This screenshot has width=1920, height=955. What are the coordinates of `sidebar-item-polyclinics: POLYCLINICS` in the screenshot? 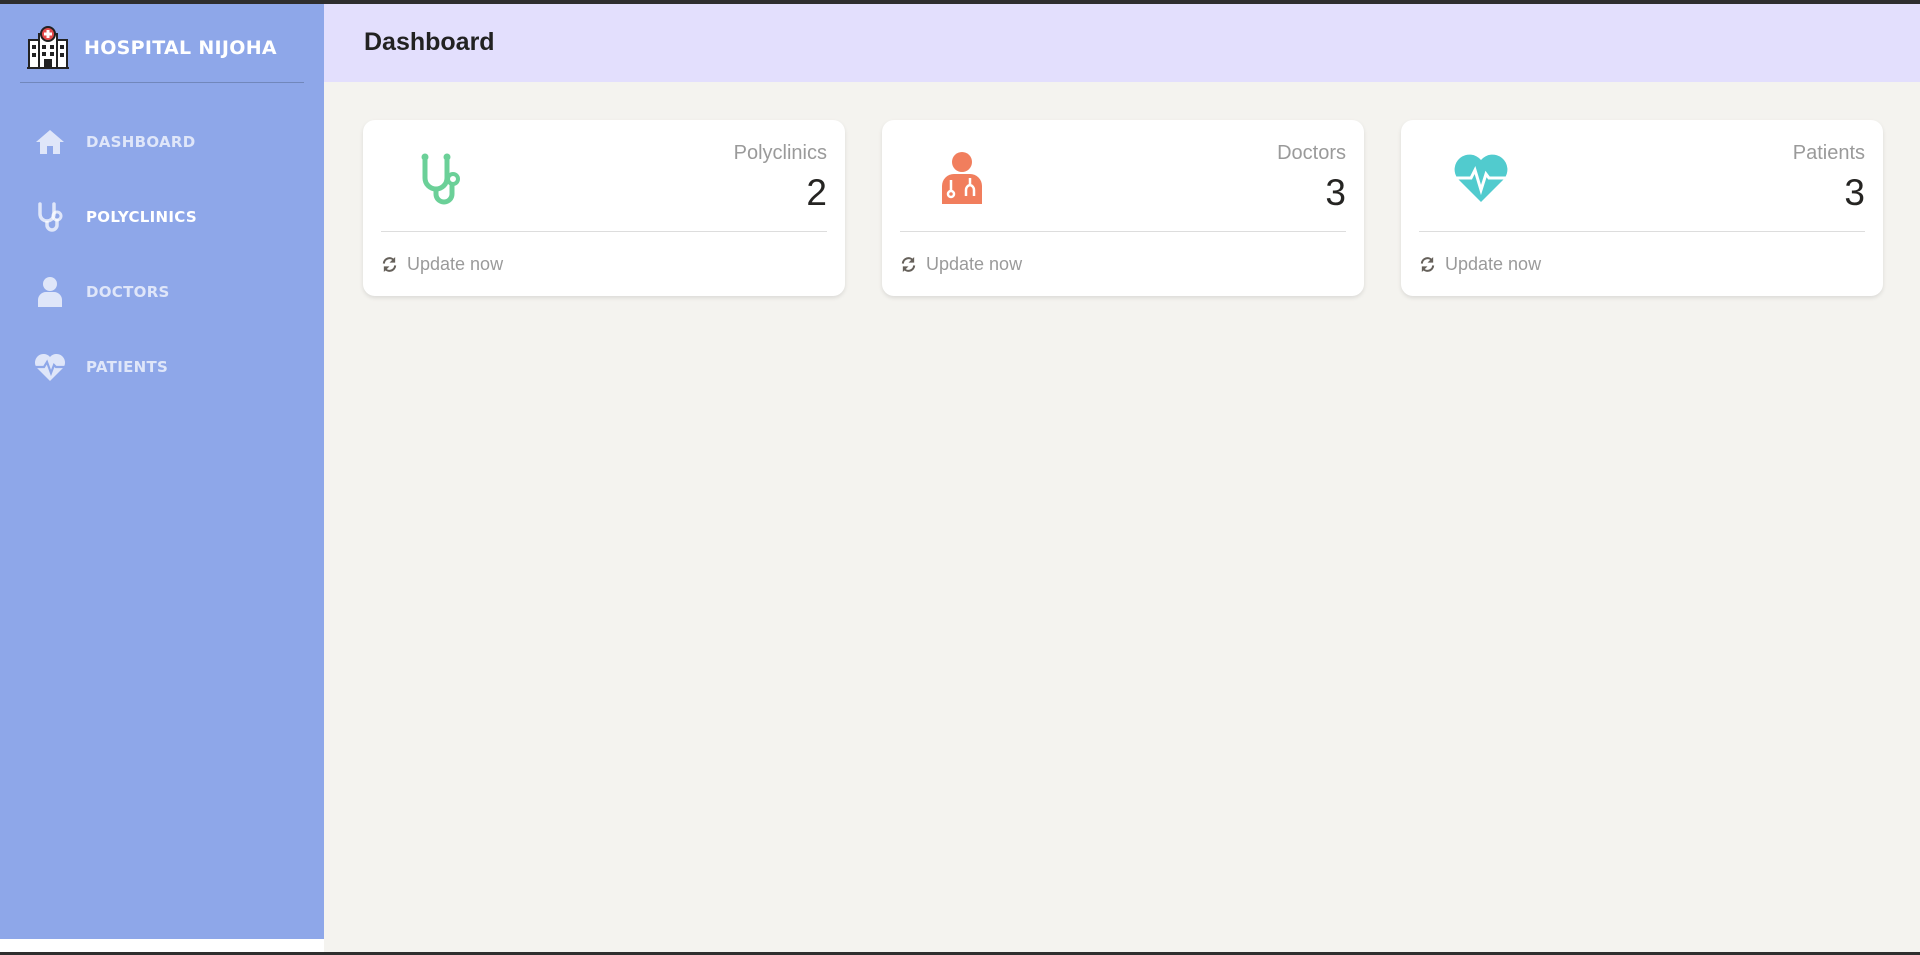 It's located at (162, 216).